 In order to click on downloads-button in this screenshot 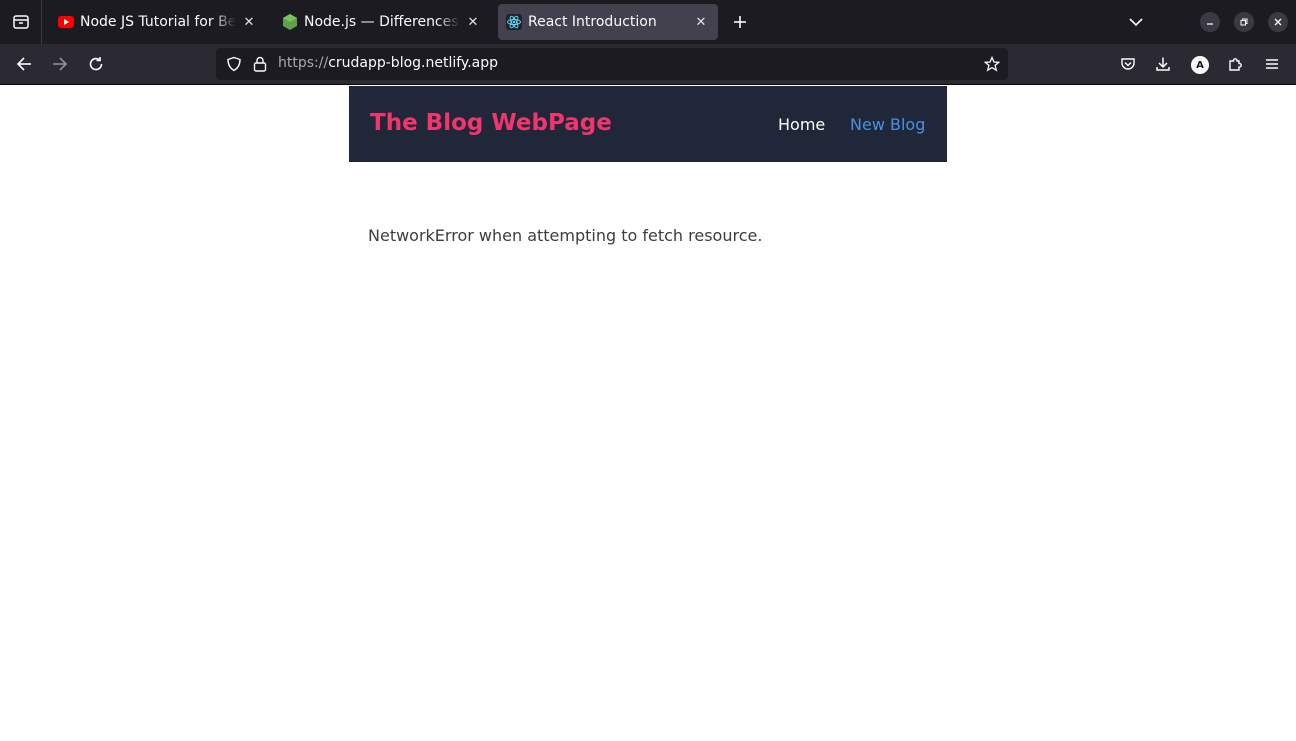, I will do `click(1163, 64)`.